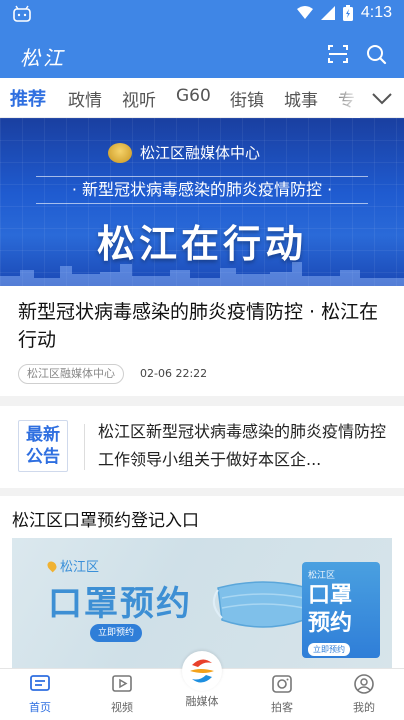 This screenshot has height=720, width=404. What do you see at coordinates (202, 15) in the screenshot?
I see `status-bar: 4:13` at bounding box center [202, 15].